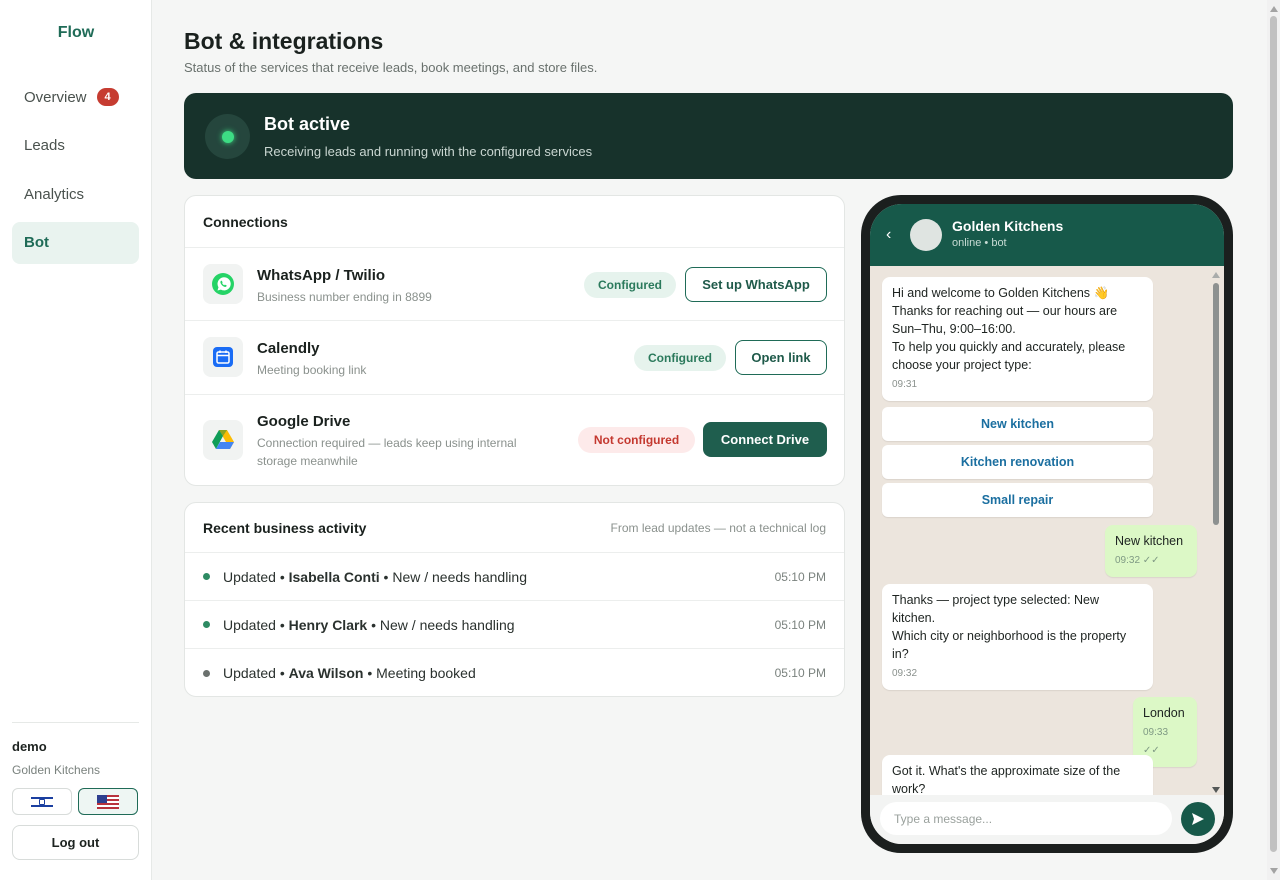 The image size is (1280, 880). Describe the element at coordinates (636, 440) in the screenshot. I see `status-badge: Not configured` at that location.